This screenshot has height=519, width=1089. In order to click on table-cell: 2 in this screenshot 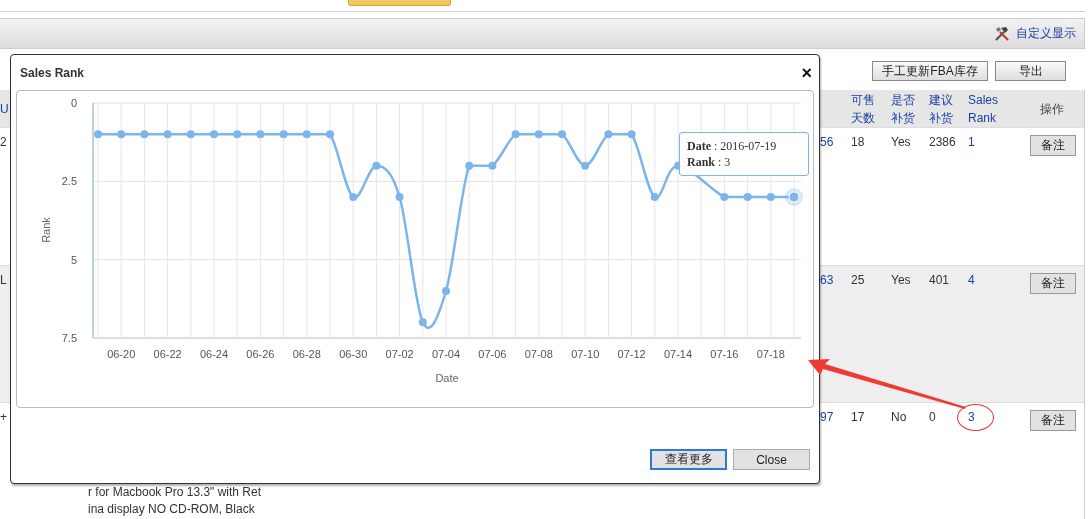, I will do `click(3, 142)`.